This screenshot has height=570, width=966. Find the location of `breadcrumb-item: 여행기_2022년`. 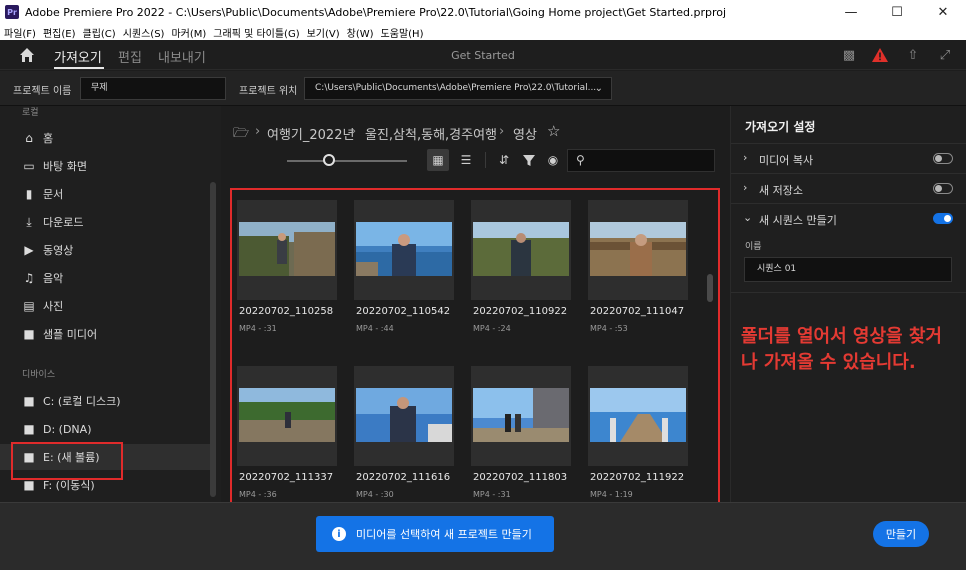

breadcrumb-item: 여행기_2022년 is located at coordinates (310, 133).